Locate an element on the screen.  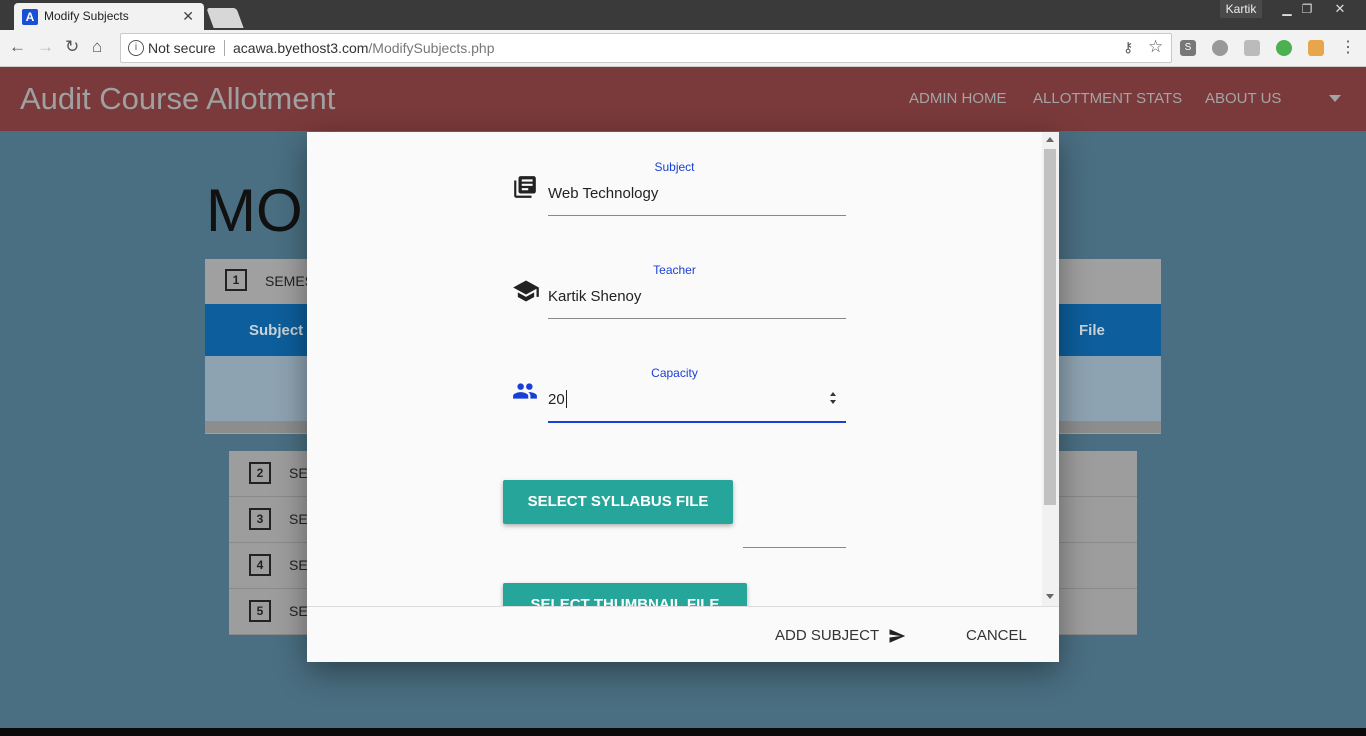
select-syllabus-button: SELECT SYLLABUS FILE is located at coordinates (618, 502).